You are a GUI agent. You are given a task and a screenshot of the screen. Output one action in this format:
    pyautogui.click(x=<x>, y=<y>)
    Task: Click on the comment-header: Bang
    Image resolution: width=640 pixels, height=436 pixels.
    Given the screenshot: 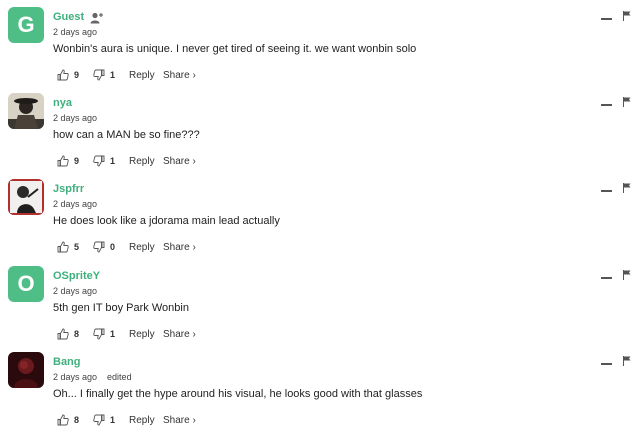 What is the action you would take?
    pyautogui.click(x=67, y=362)
    